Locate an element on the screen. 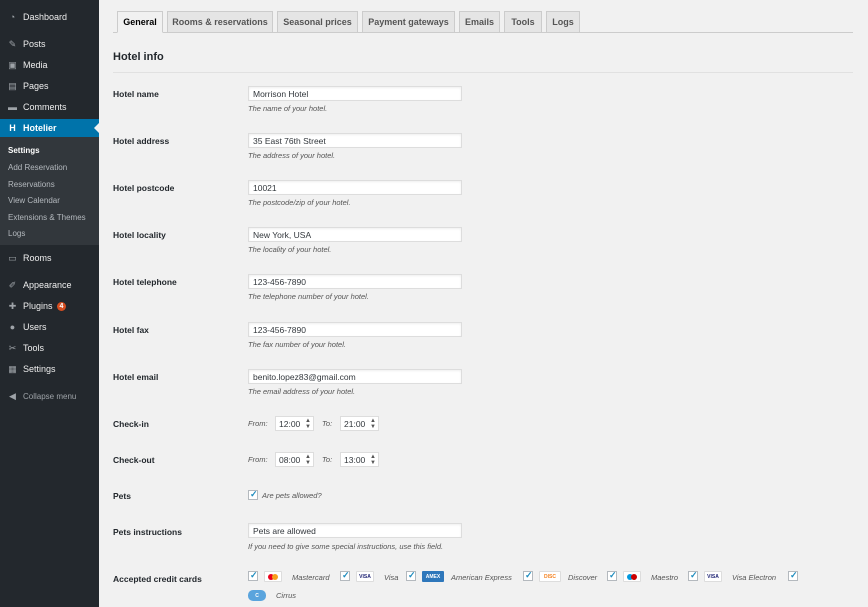 The width and height of the screenshot is (868, 607). submenu-item-view-calendar: View Calendar is located at coordinates (34, 200).